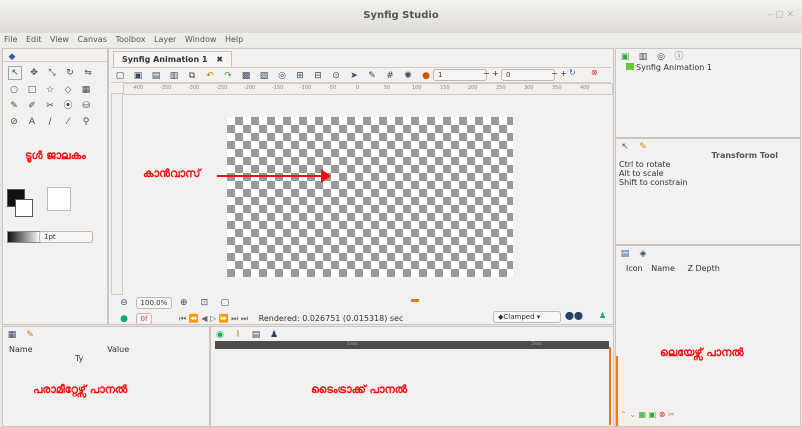 This screenshot has height=427, width=802. Describe the element at coordinates (318, 76) in the screenshot. I see `guide-icon: ⊟` at that location.